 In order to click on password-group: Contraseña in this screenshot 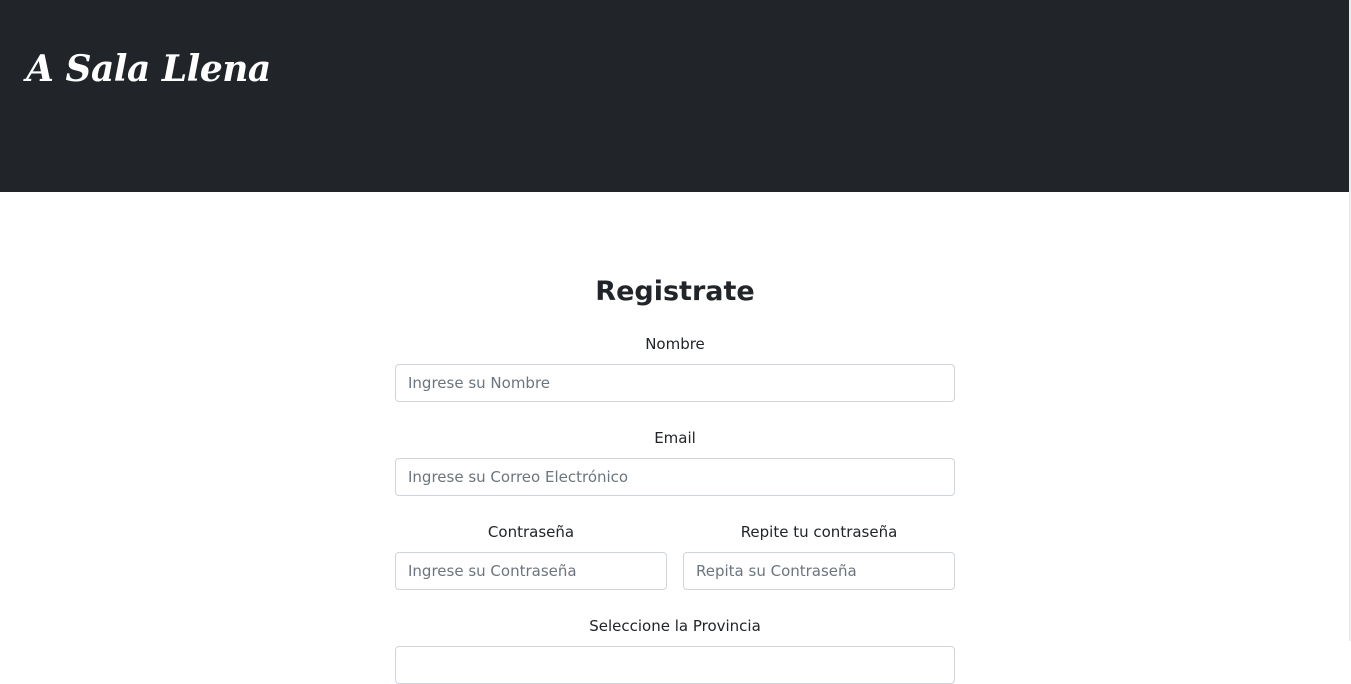, I will do `click(531, 556)`.